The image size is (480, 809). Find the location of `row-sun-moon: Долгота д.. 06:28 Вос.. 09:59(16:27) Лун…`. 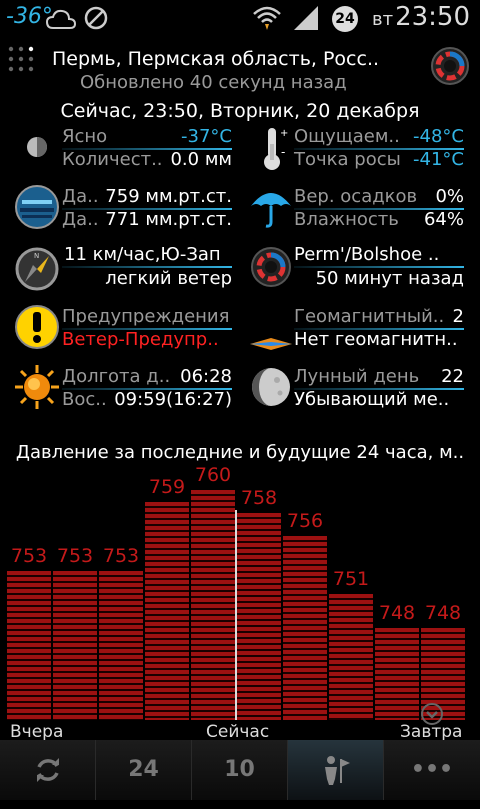

row-sun-moon: Долгота д.. 06:28 Вос.. 09:59(16:27) Лун… is located at coordinates (240, 389).